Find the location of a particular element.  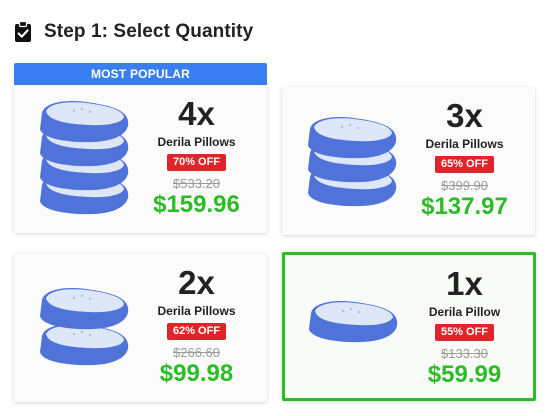

option-info: 1x Derila Pillow 55% OFF $133.30 $59.99 is located at coordinates (464, 321).